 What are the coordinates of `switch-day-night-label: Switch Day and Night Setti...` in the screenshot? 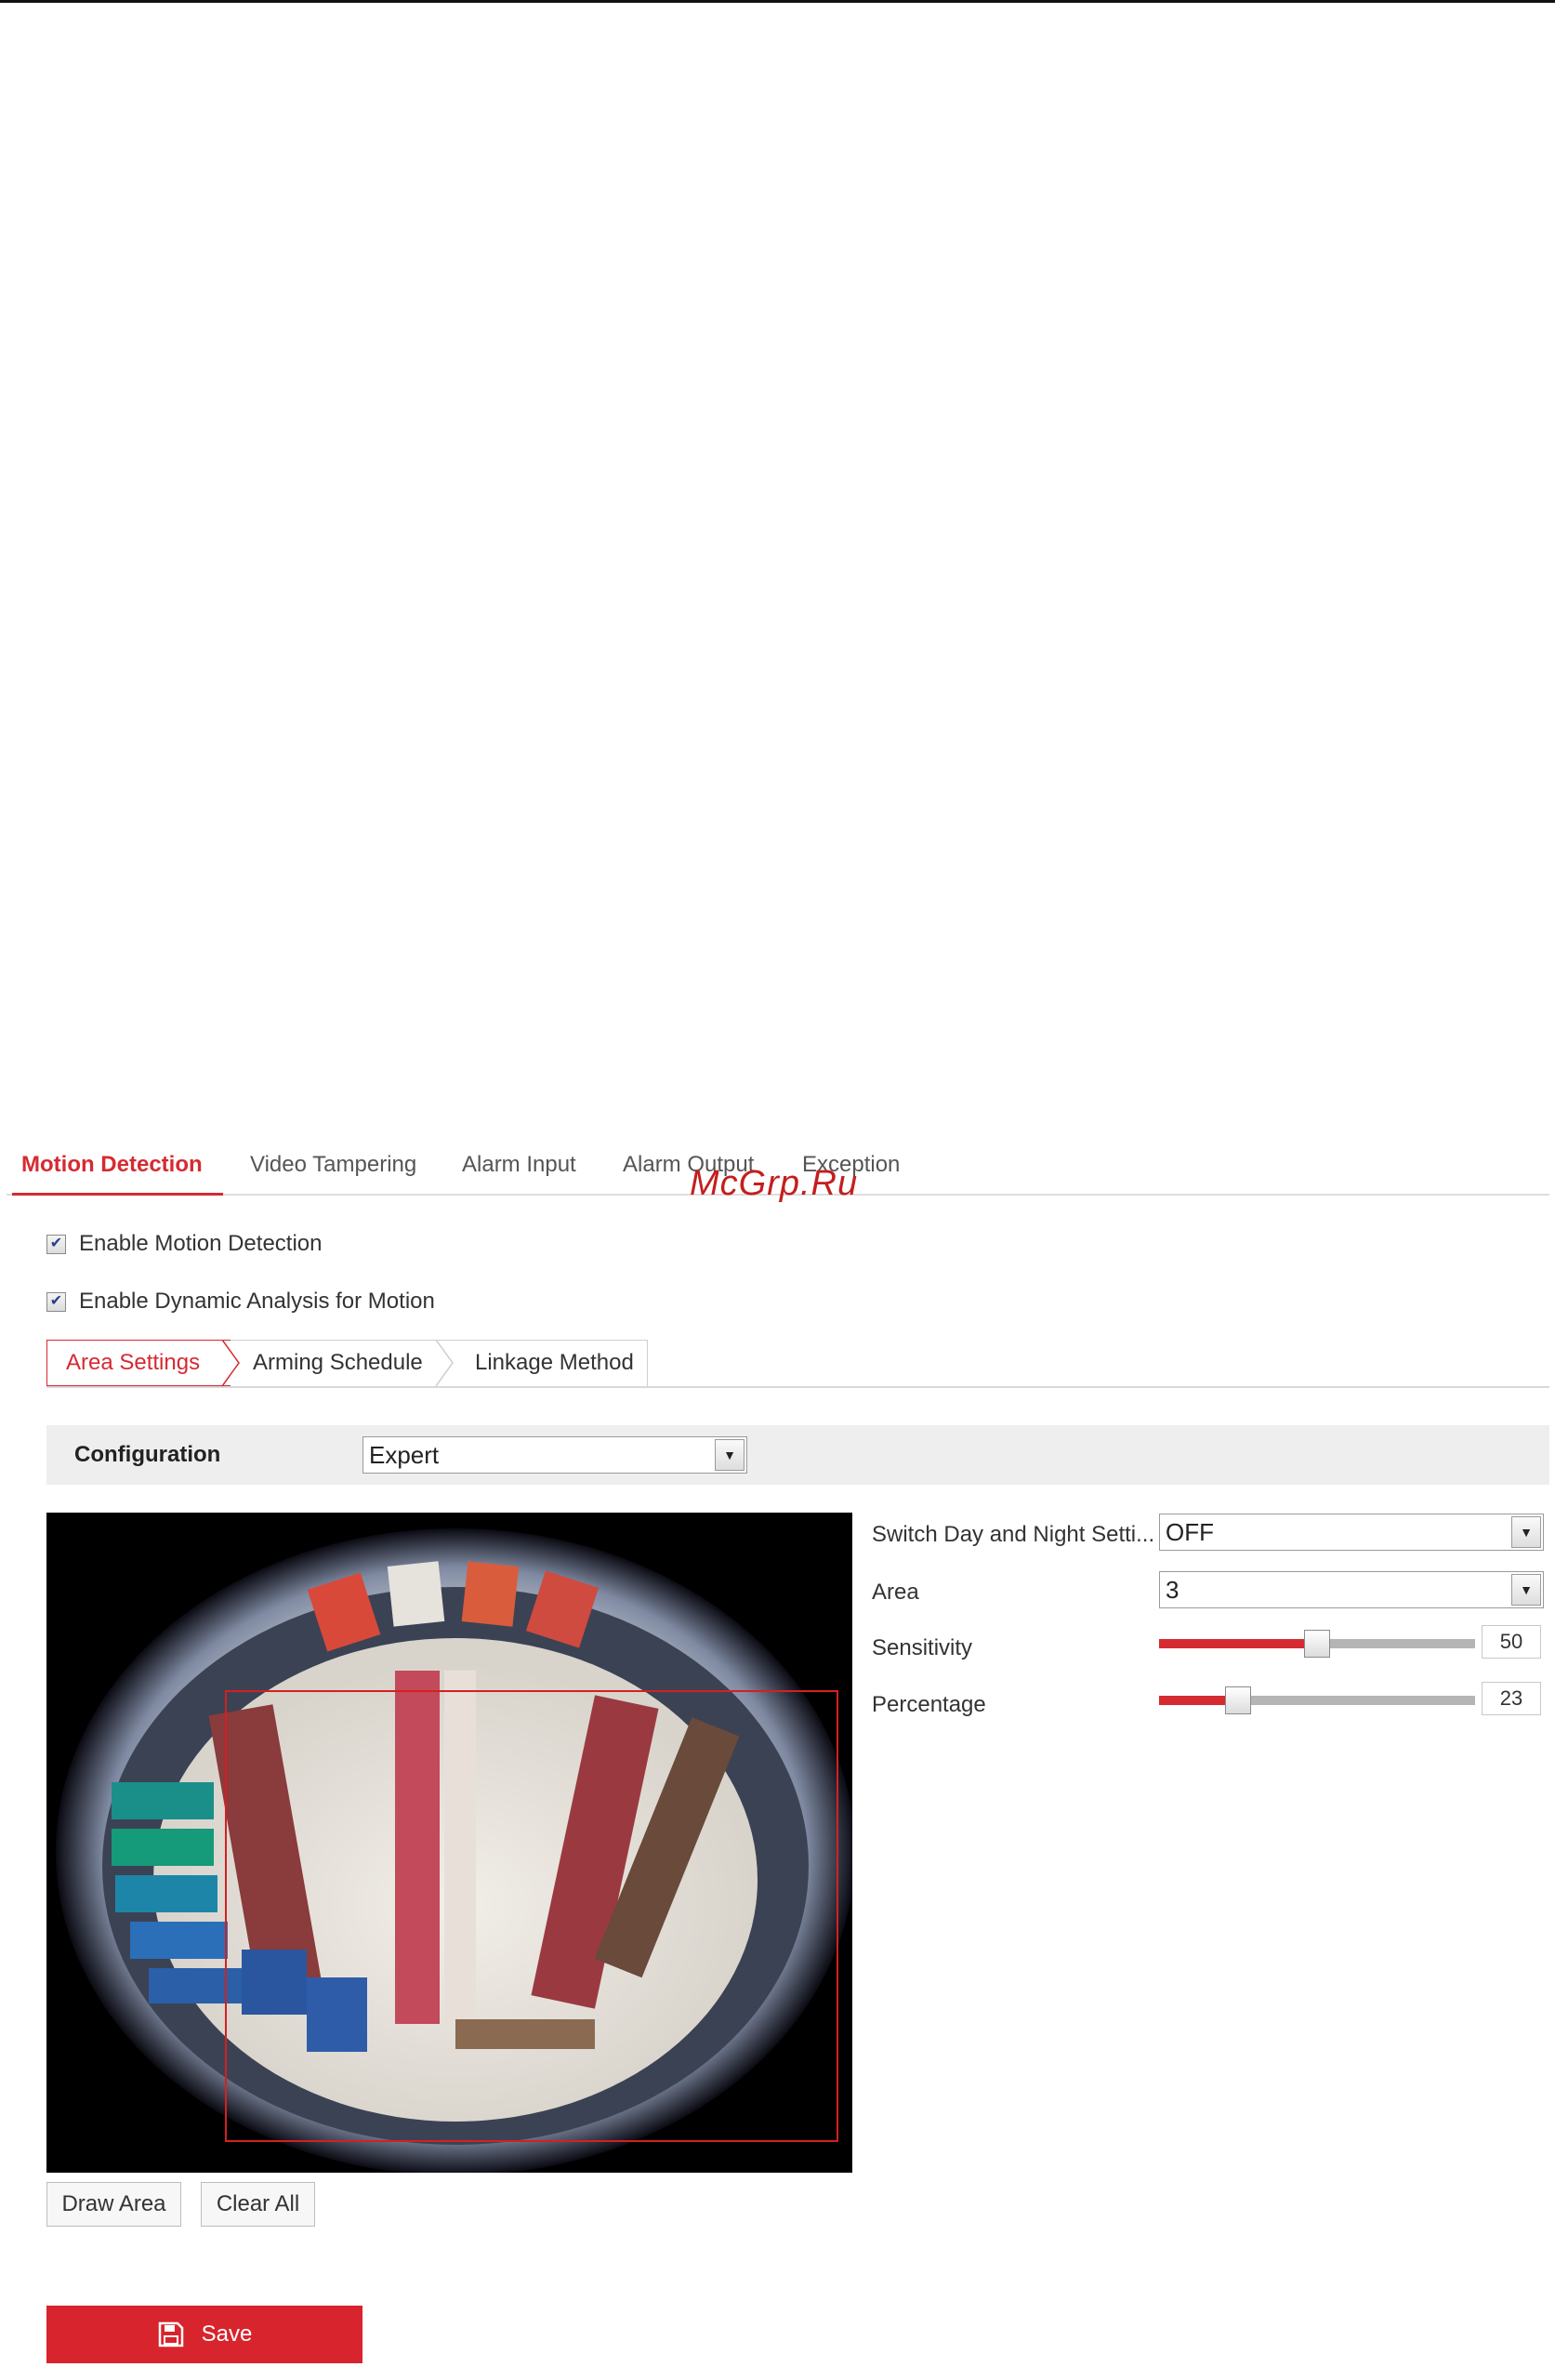 It's located at (1013, 1534).